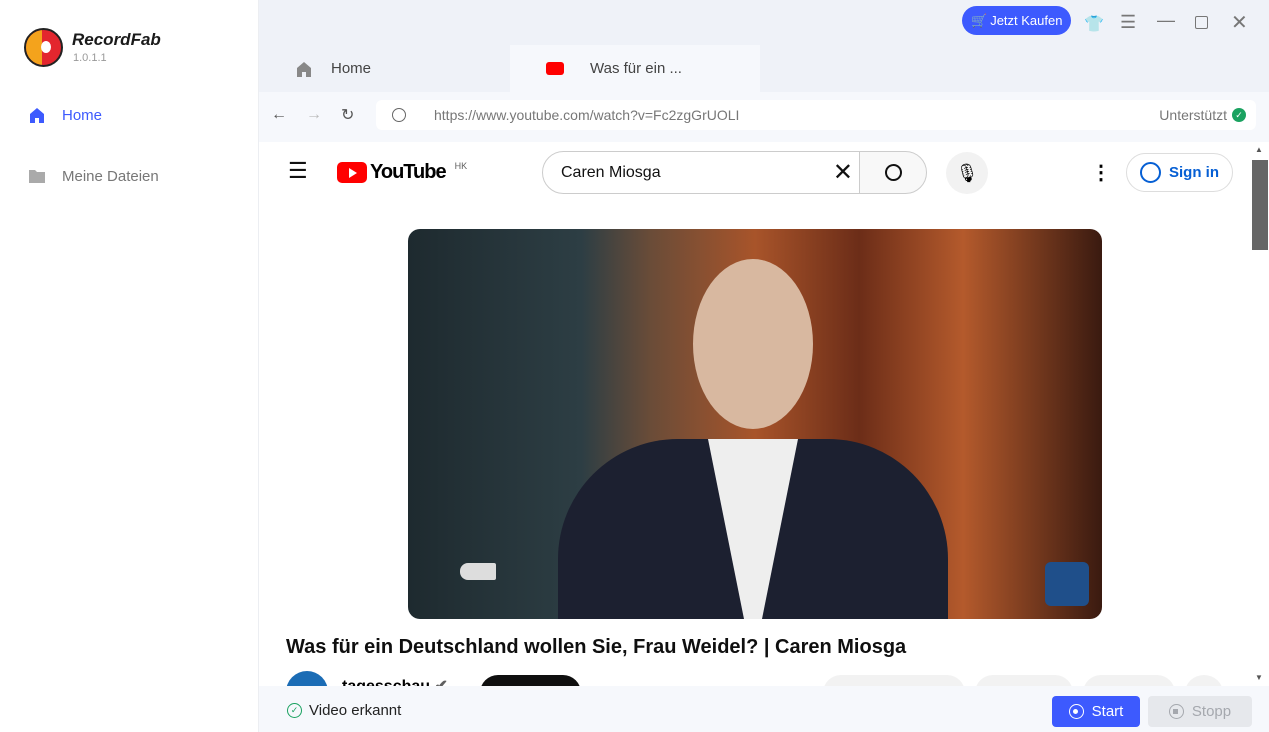 This screenshot has width=1269, height=732. What do you see at coordinates (1211, 711) in the screenshot?
I see `stop-label: Stopp` at bounding box center [1211, 711].